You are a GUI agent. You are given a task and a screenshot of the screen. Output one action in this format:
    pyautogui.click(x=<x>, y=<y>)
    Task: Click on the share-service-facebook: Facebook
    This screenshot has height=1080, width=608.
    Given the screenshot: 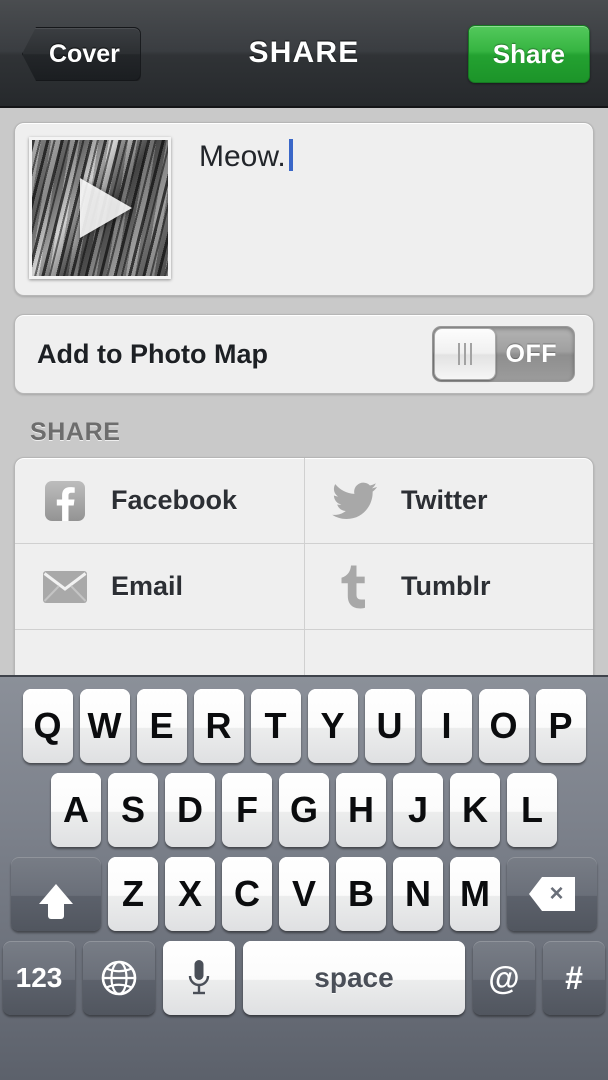 What is the action you would take?
    pyautogui.click(x=159, y=500)
    